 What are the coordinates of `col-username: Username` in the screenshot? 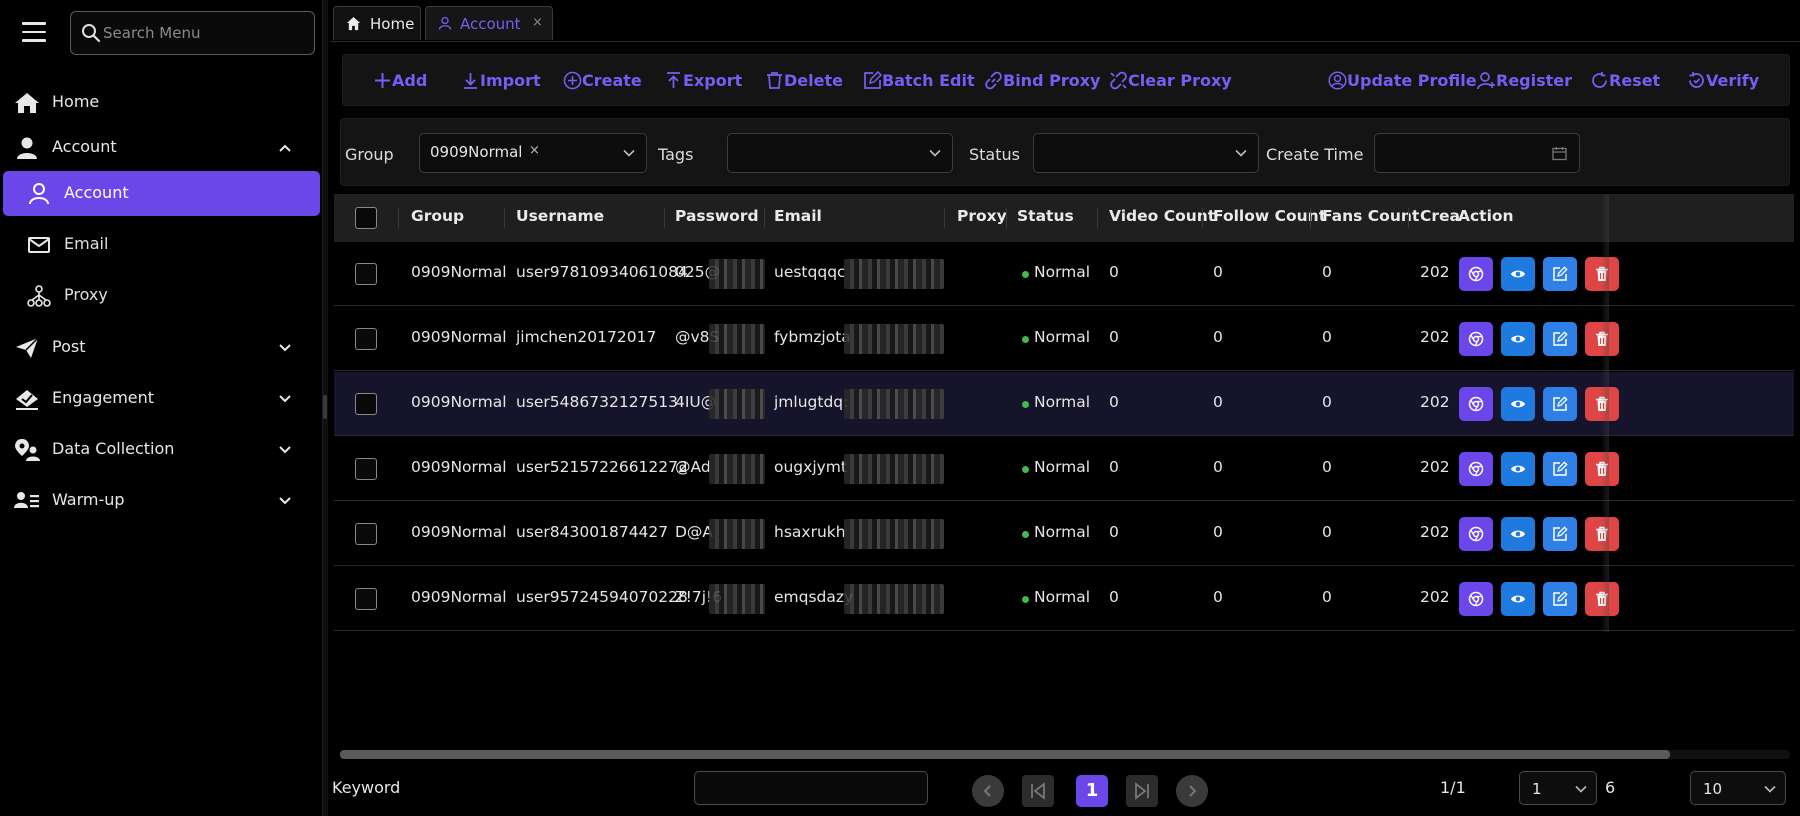 It's located at (560, 216).